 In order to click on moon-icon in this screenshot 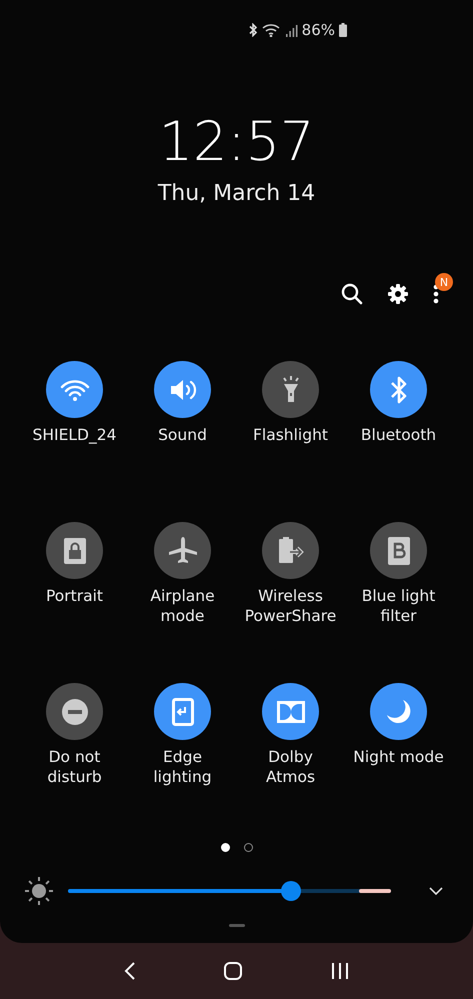, I will do `click(398, 712)`.